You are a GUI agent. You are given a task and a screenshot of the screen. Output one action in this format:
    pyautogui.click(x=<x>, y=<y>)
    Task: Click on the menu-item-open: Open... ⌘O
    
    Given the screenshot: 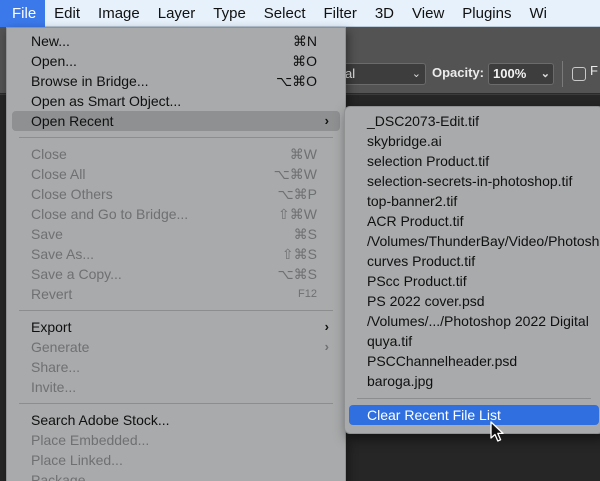 What is the action you would take?
    pyautogui.click(x=176, y=61)
    